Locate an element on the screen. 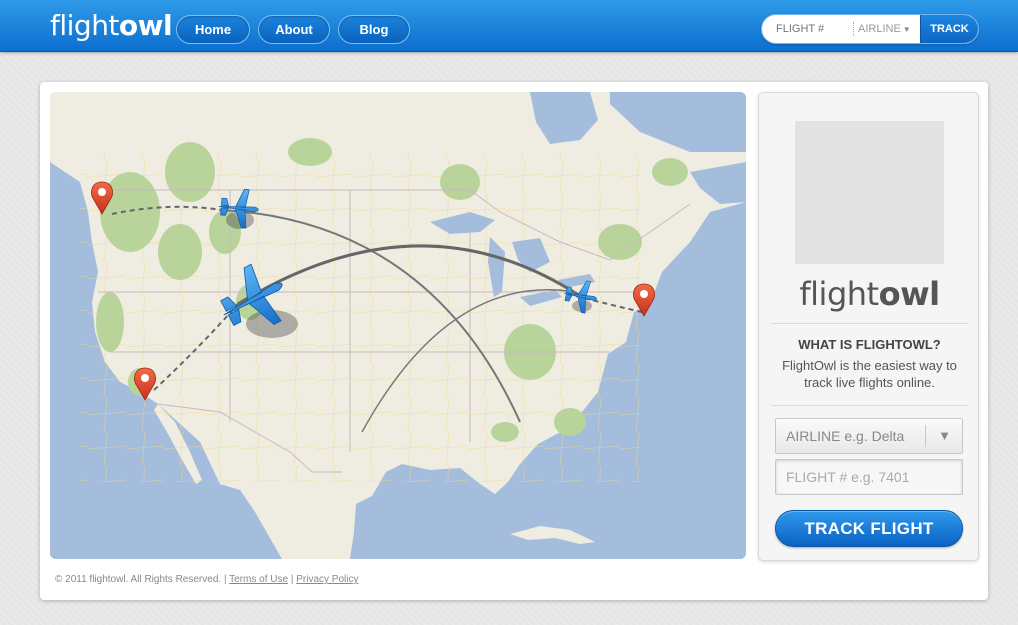 This screenshot has height=625, width=1018. airline-select: AIRLINE e.g. Delta ▼ is located at coordinates (869, 436).